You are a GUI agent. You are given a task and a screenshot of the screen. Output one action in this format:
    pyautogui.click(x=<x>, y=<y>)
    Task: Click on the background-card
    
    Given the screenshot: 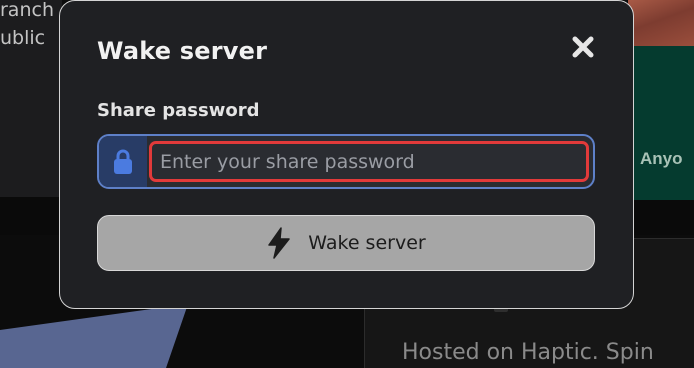 What is the action you would take?
    pyautogui.click(x=661, y=123)
    